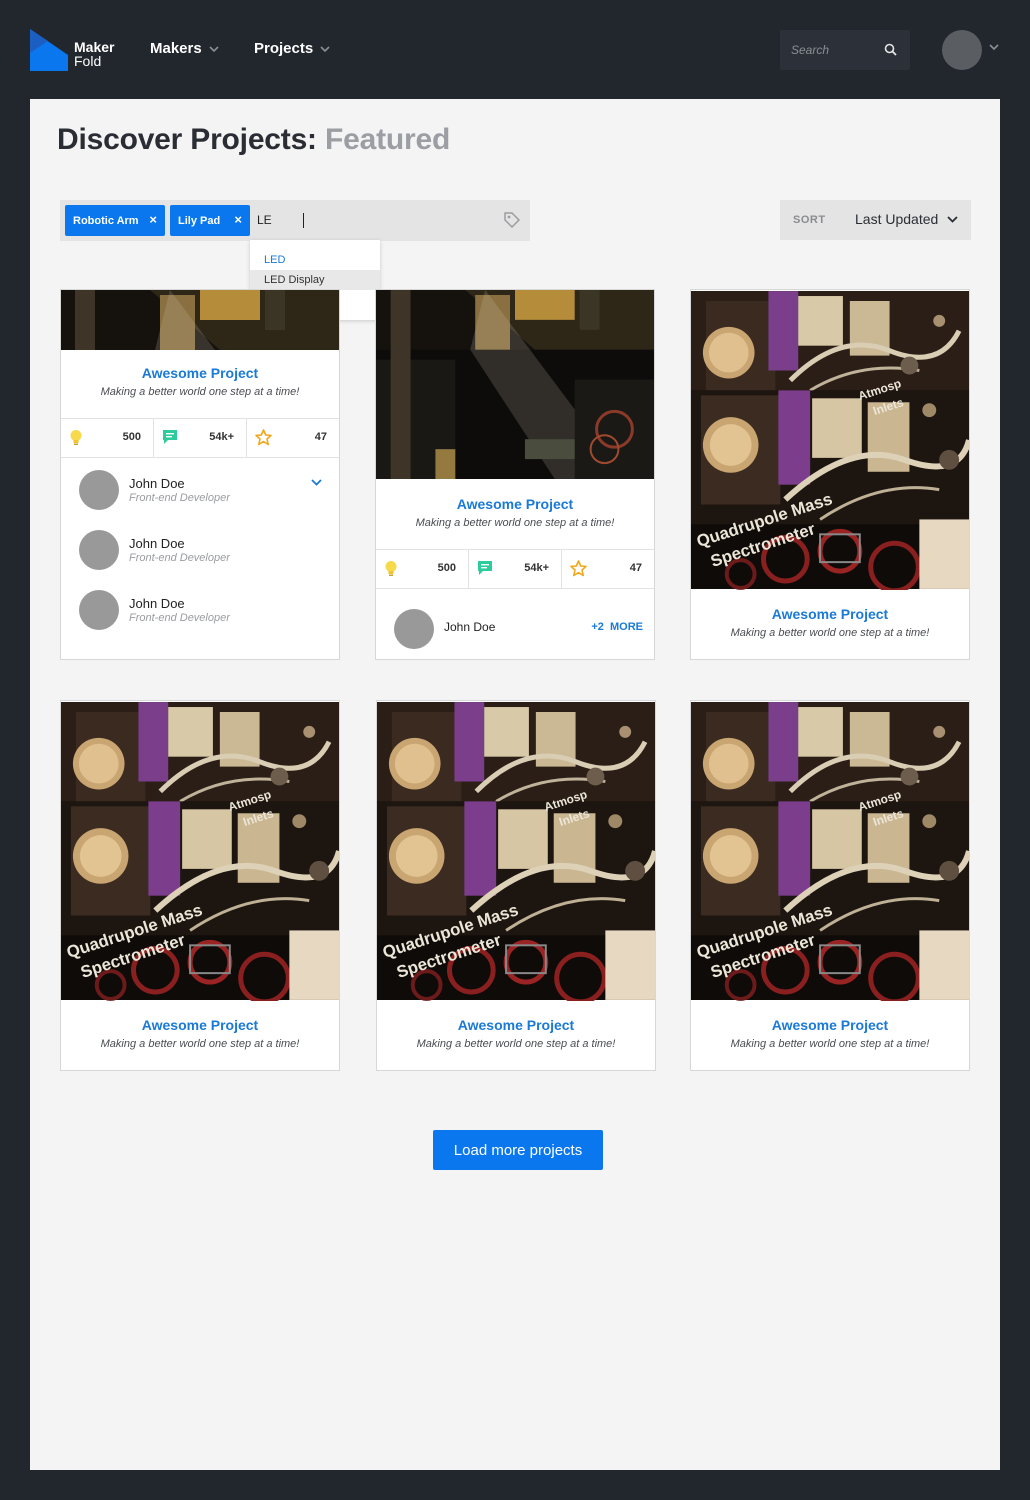 Image resolution: width=1030 pixels, height=1500 pixels. What do you see at coordinates (962, 50) in the screenshot?
I see `user-avatar` at bounding box center [962, 50].